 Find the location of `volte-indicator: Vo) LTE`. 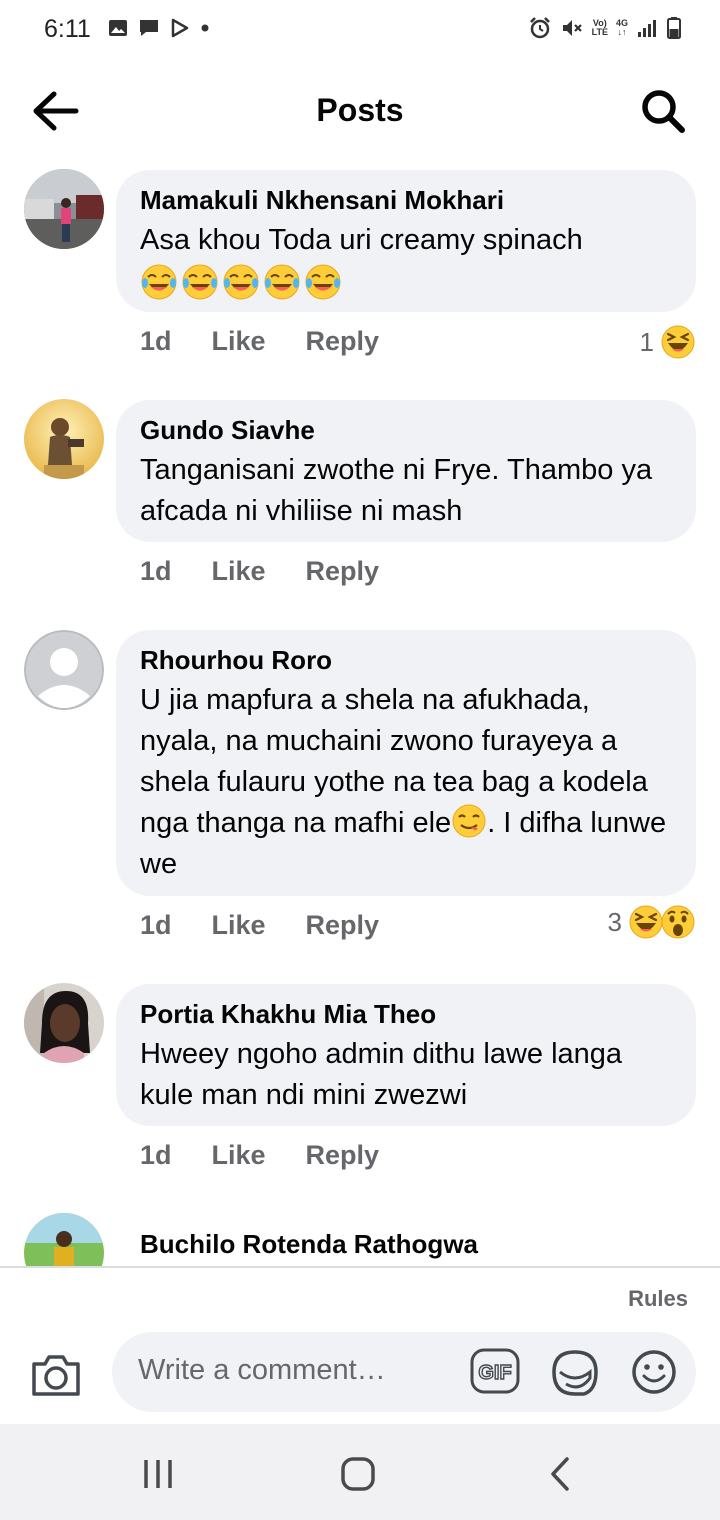

volte-indicator: Vo) LTE is located at coordinates (599, 27).